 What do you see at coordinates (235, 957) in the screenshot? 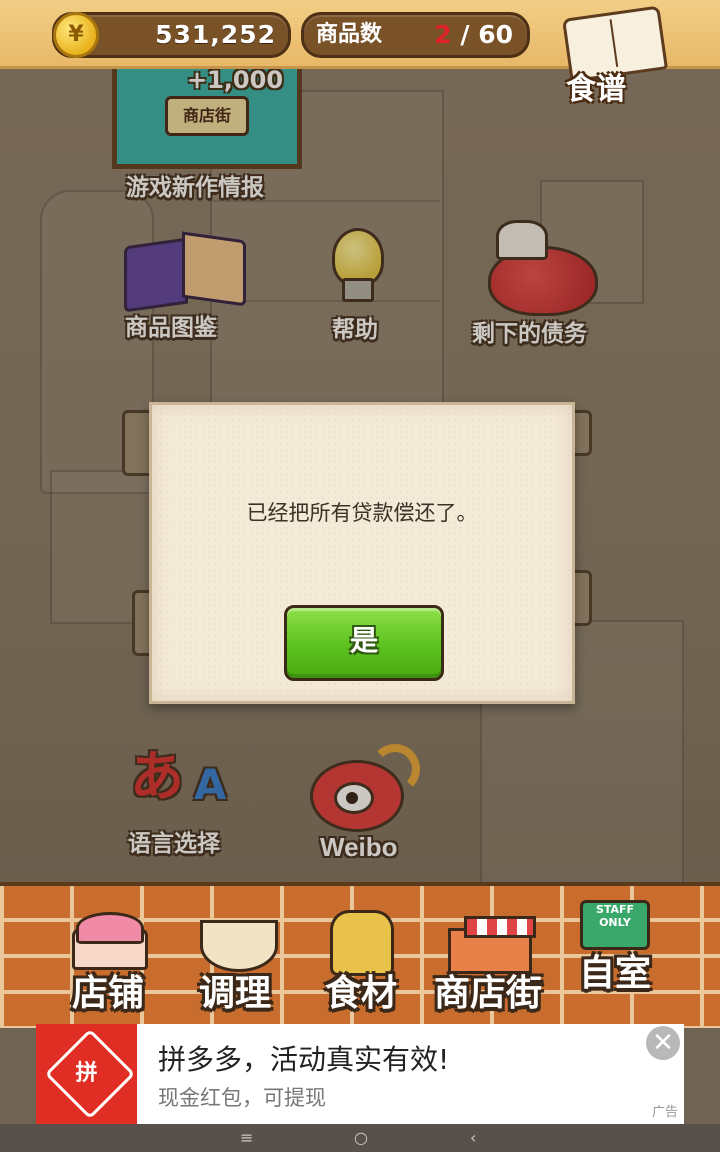
I see `nav-cooking: 调理` at bounding box center [235, 957].